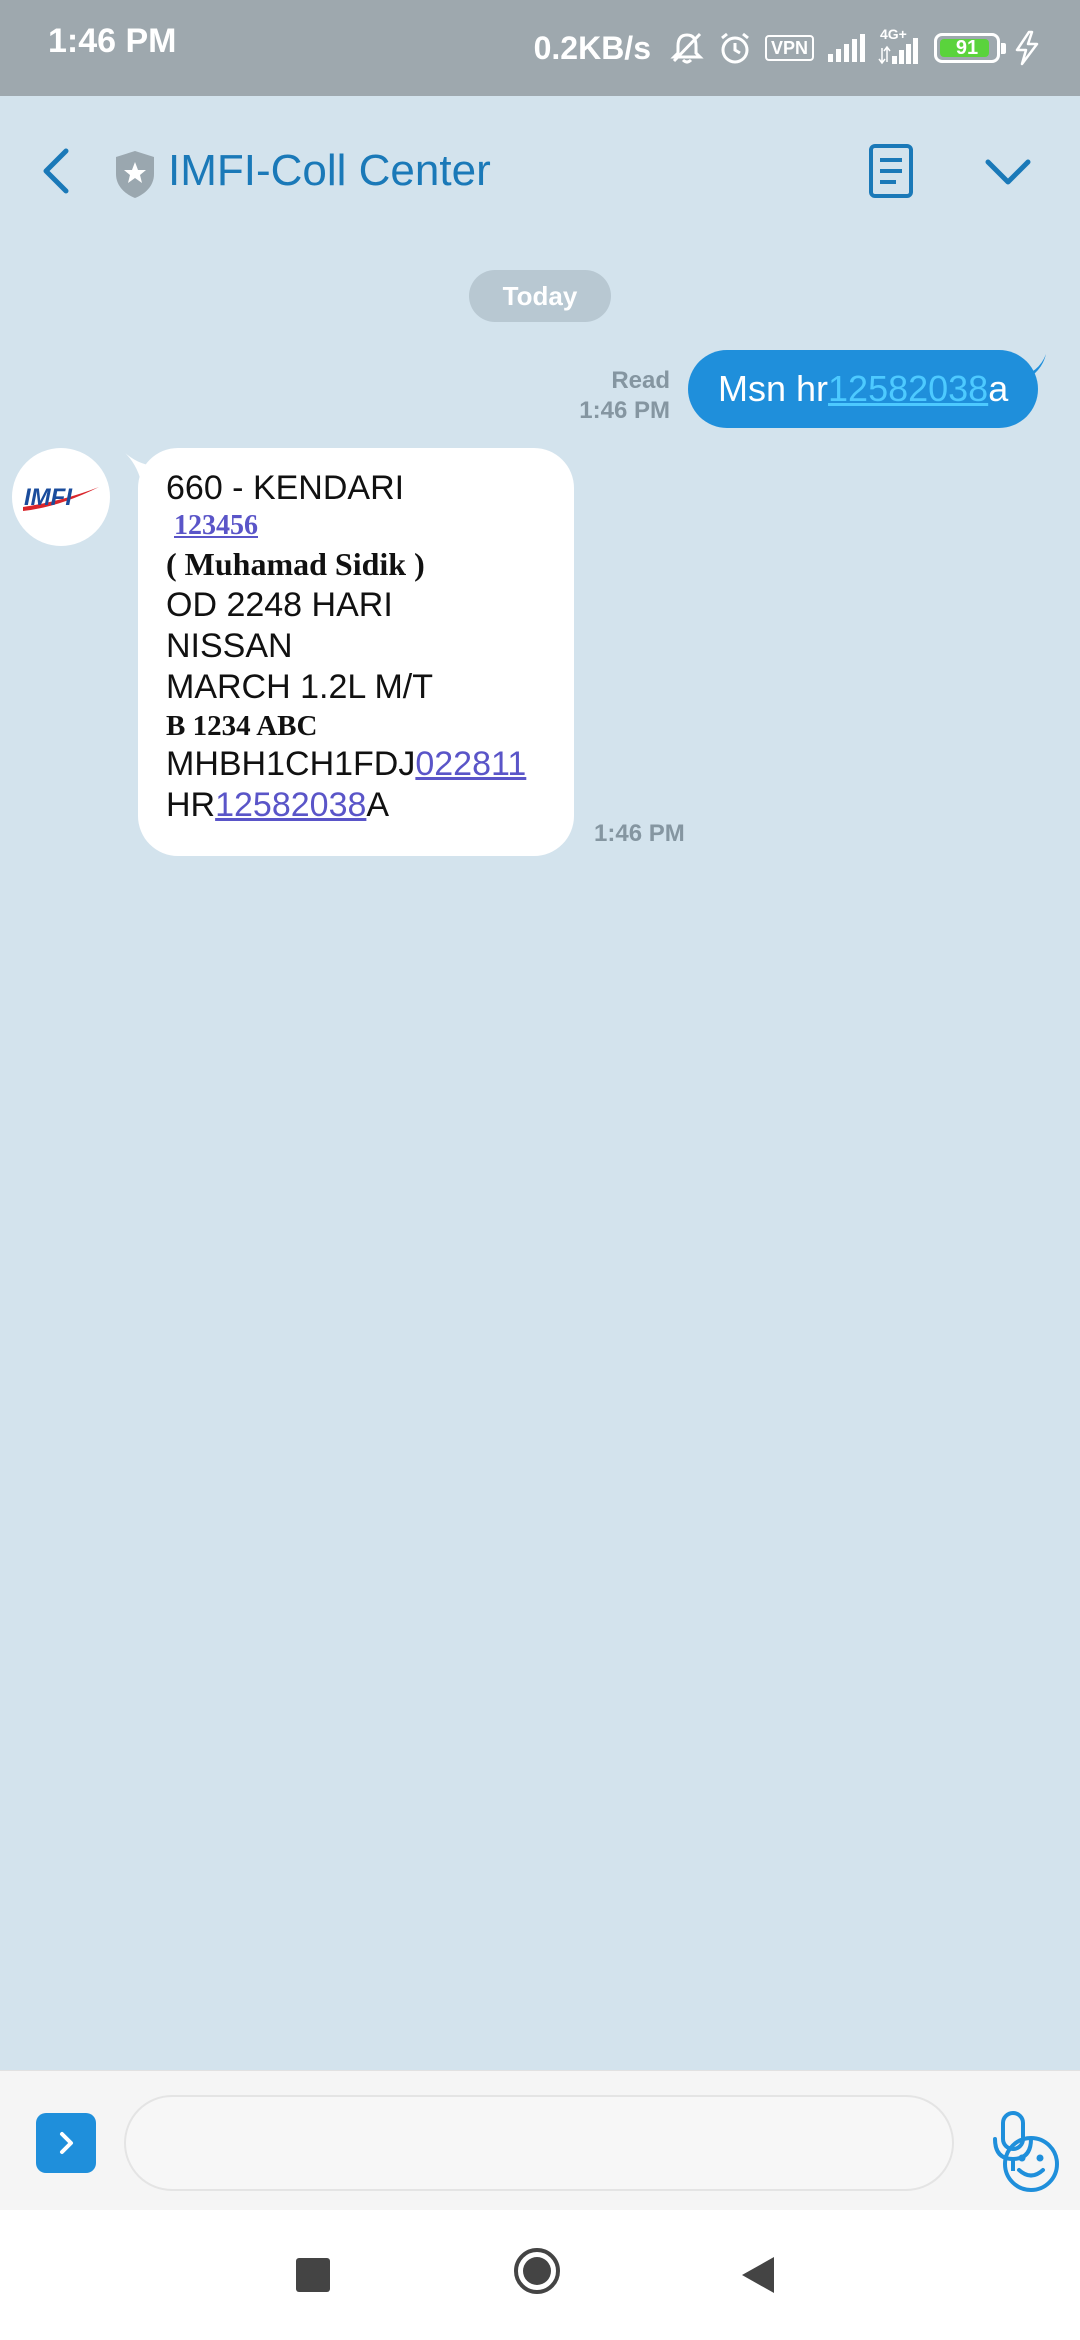  I want to click on back-arrow-icon, so click(56, 171).